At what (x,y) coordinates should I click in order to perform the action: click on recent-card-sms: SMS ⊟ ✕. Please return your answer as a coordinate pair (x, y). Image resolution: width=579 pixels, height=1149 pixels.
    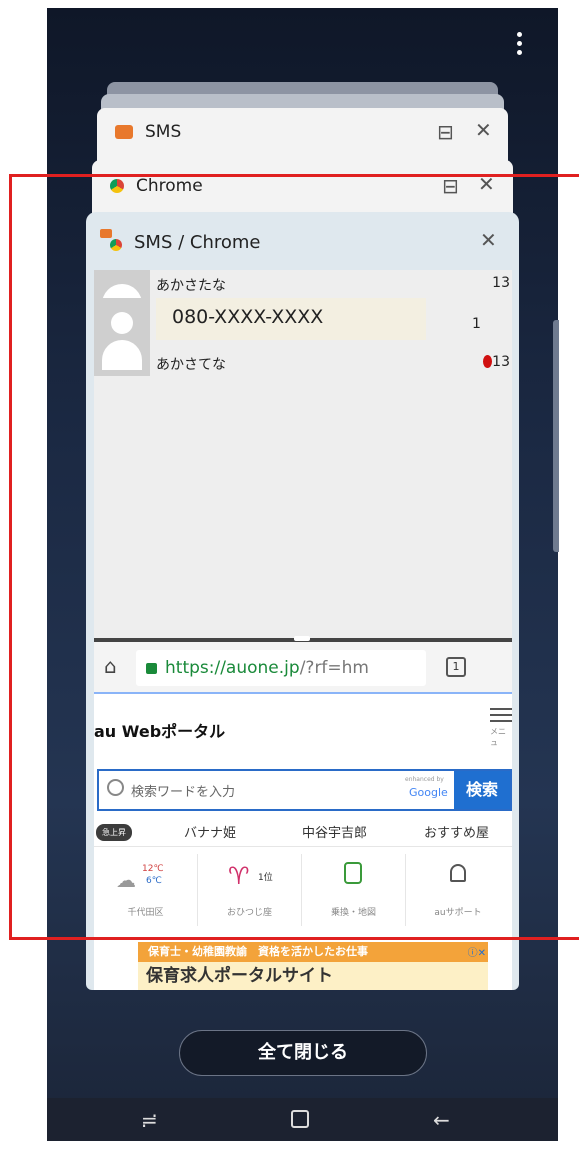
    Looking at the image, I should click on (302, 138).